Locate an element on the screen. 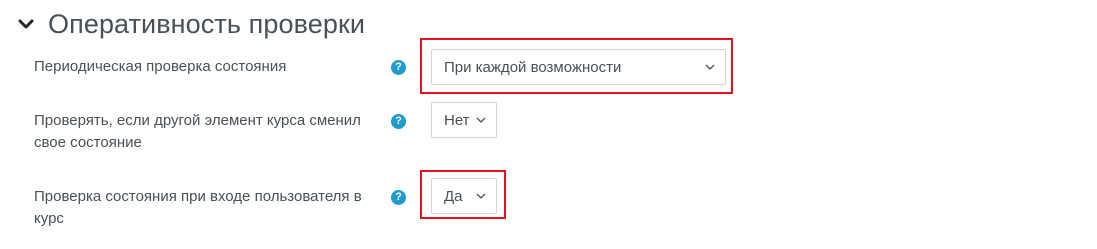 Image resolution: width=1097 pixels, height=249 pixels. course-entry-check-value: Да is located at coordinates (453, 196).